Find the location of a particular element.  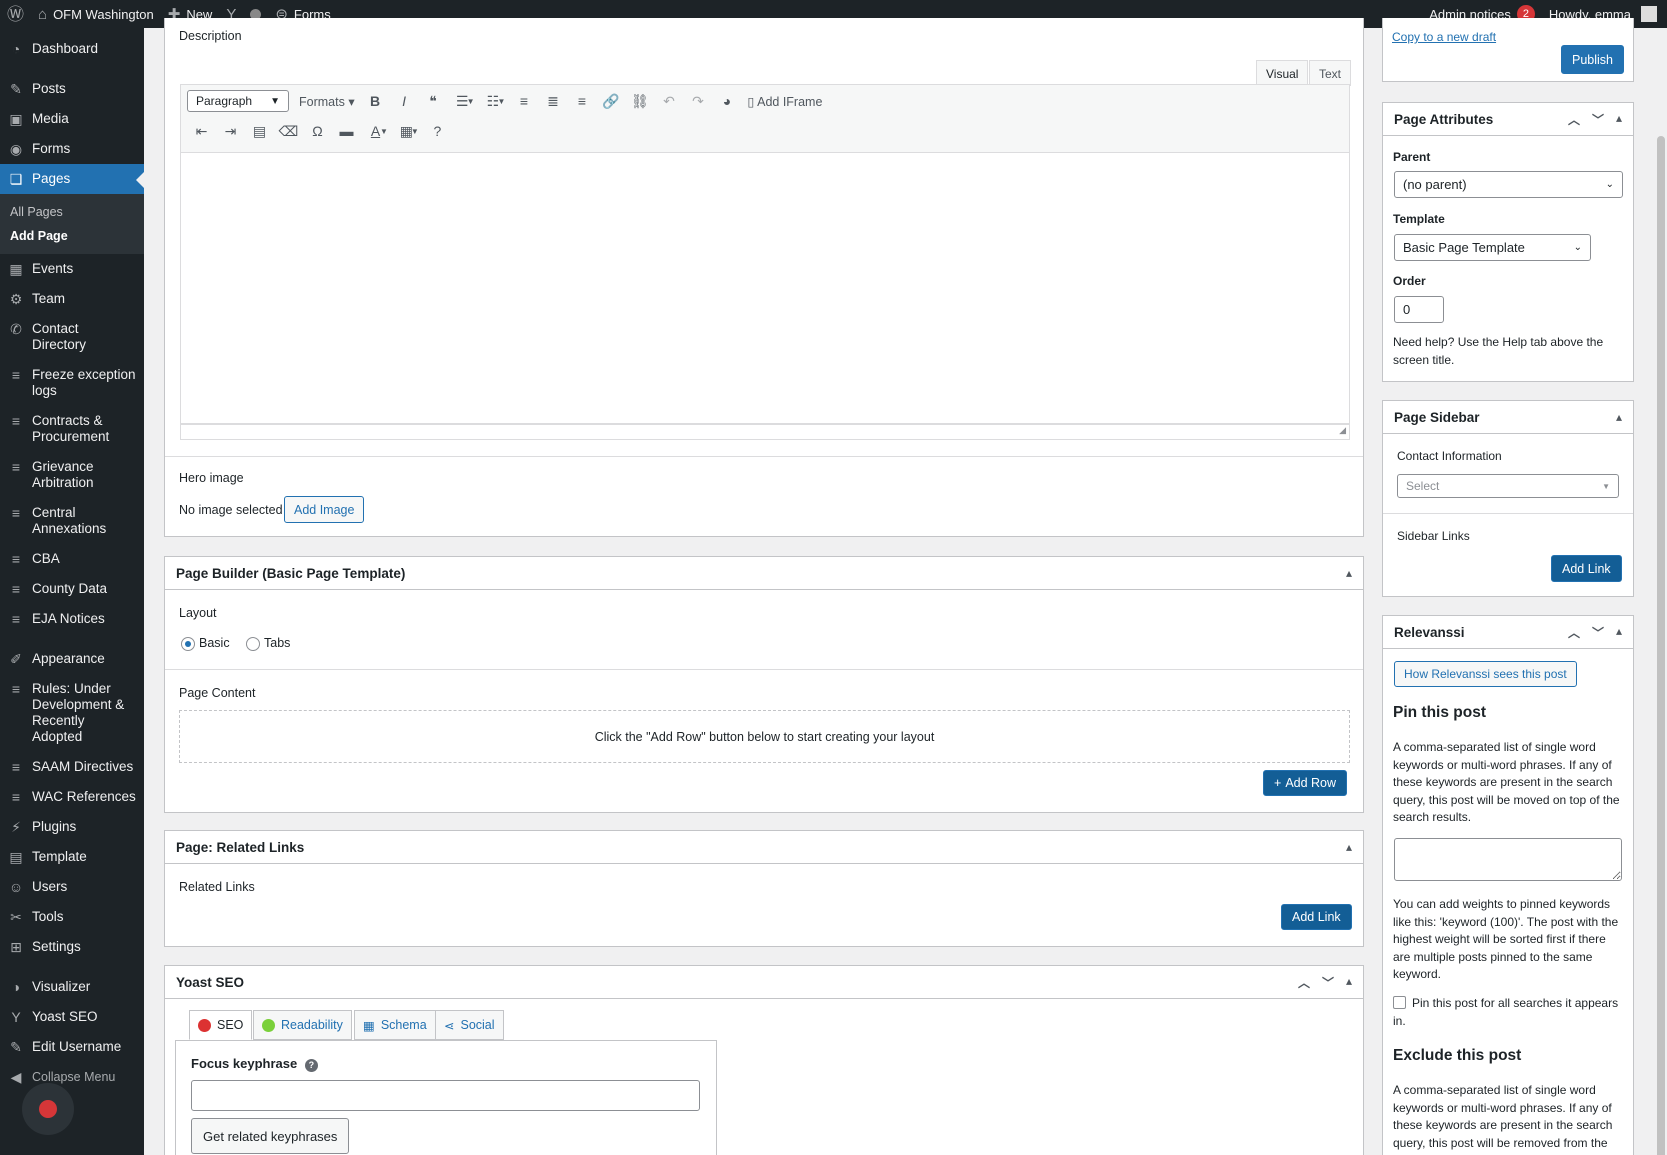

order-input: 0 is located at coordinates (1419, 309).